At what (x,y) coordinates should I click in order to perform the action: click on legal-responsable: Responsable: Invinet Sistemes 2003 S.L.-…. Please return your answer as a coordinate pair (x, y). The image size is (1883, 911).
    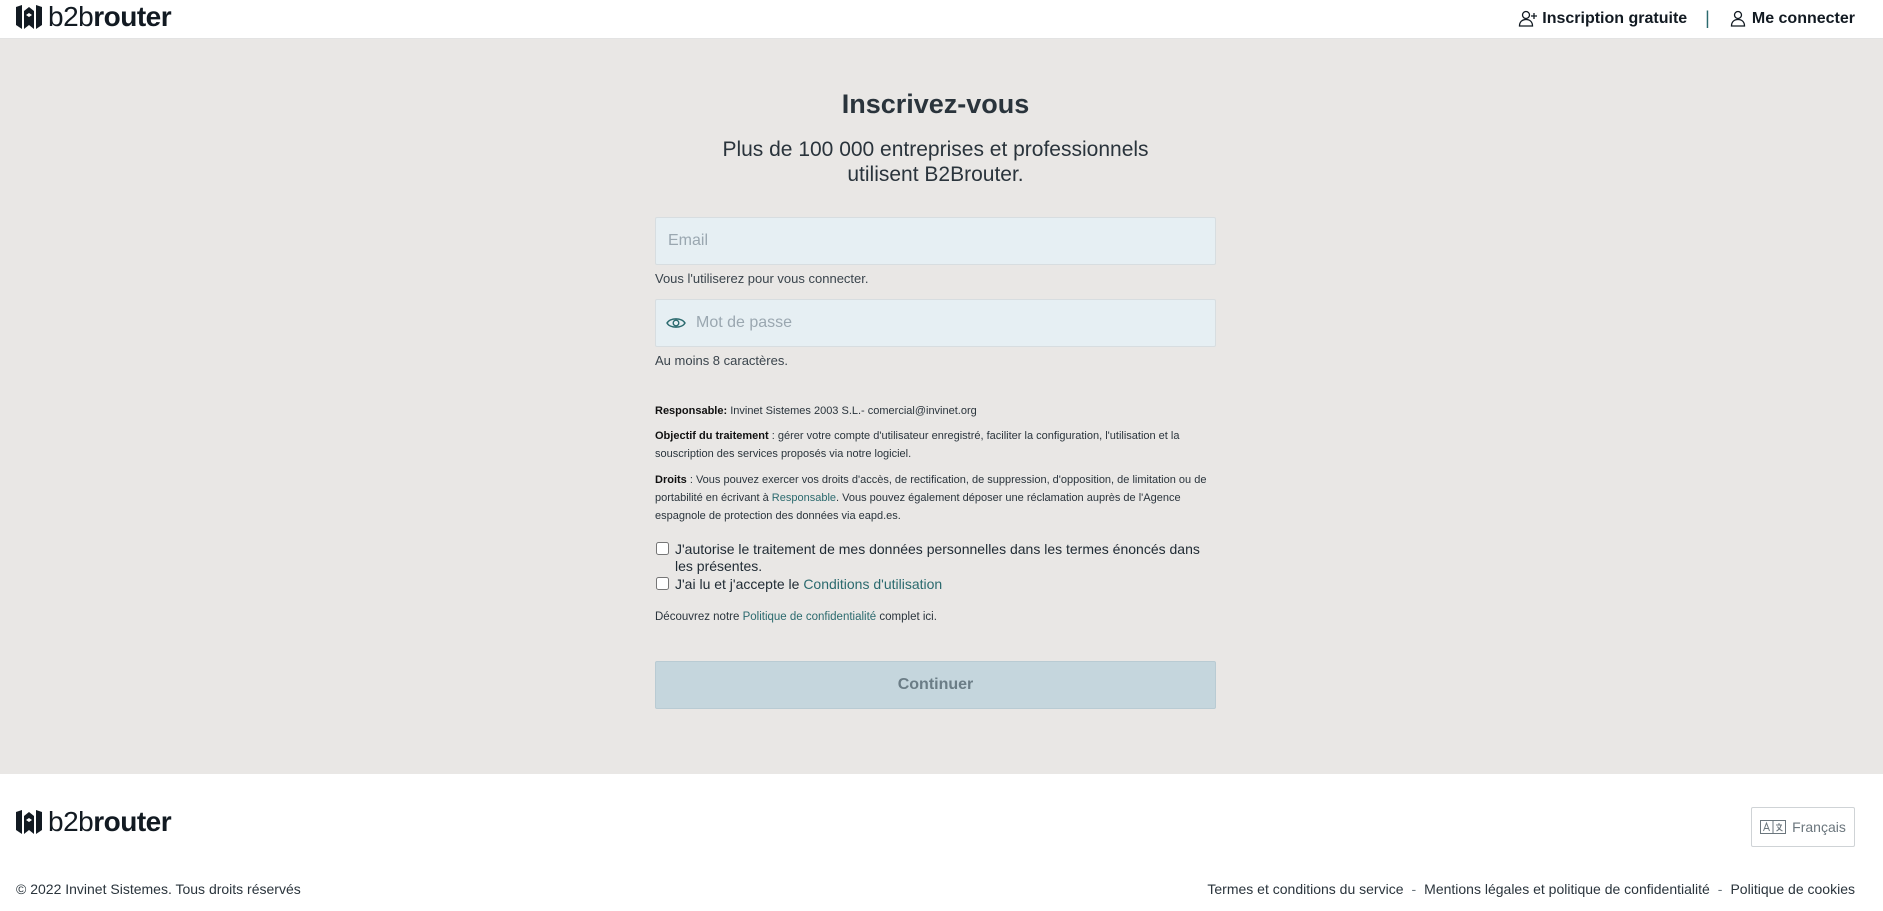
    Looking at the image, I should click on (935, 411).